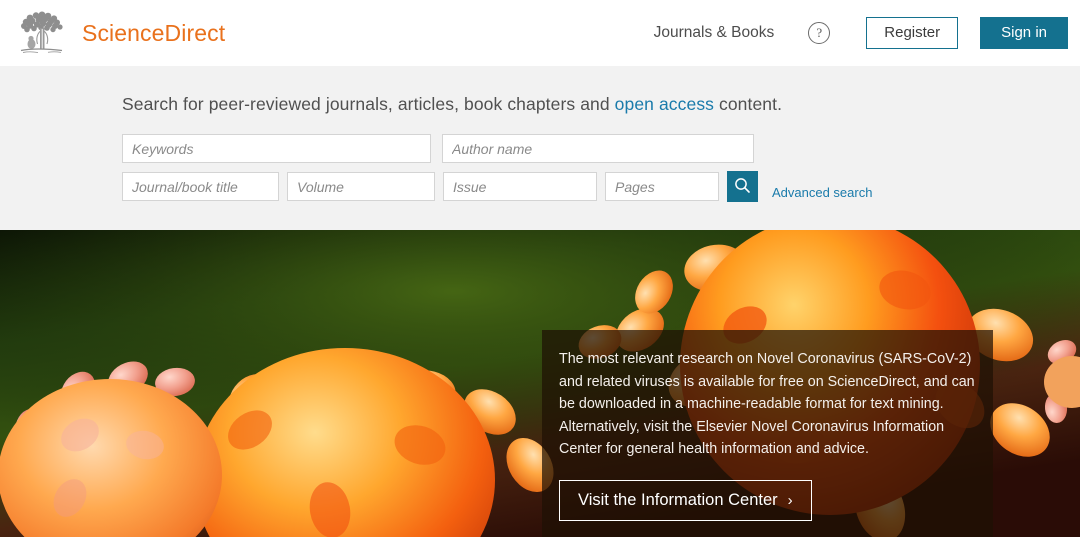 The image size is (1080, 537). I want to click on elsevier-tree-logo-icon, so click(42, 33).